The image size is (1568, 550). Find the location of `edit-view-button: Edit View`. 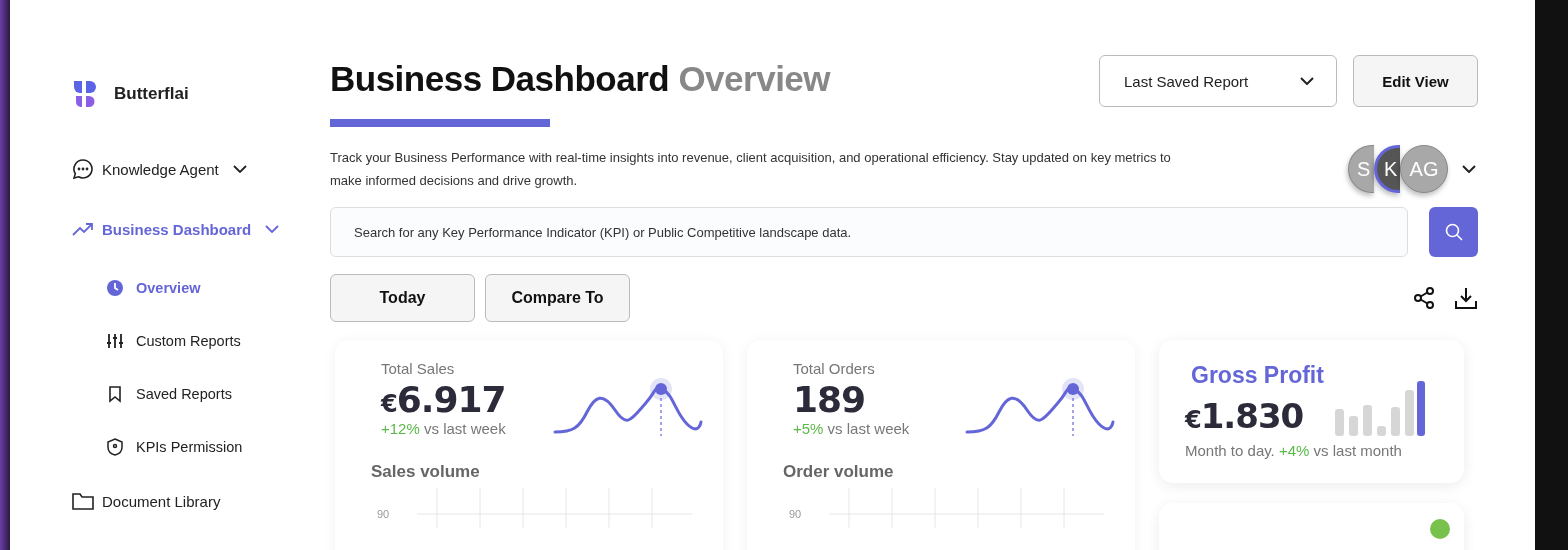

edit-view-button: Edit View is located at coordinates (1415, 81).